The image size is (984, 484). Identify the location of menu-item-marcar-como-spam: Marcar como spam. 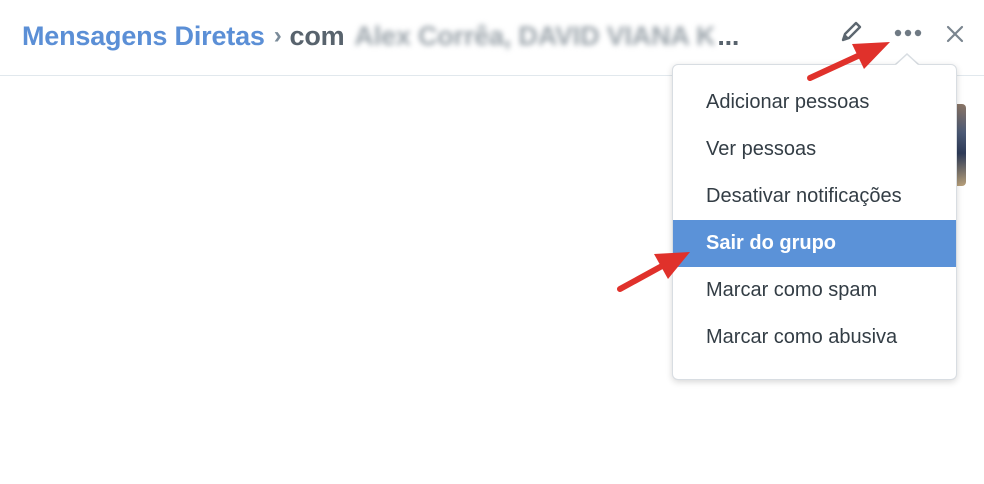
(814, 290).